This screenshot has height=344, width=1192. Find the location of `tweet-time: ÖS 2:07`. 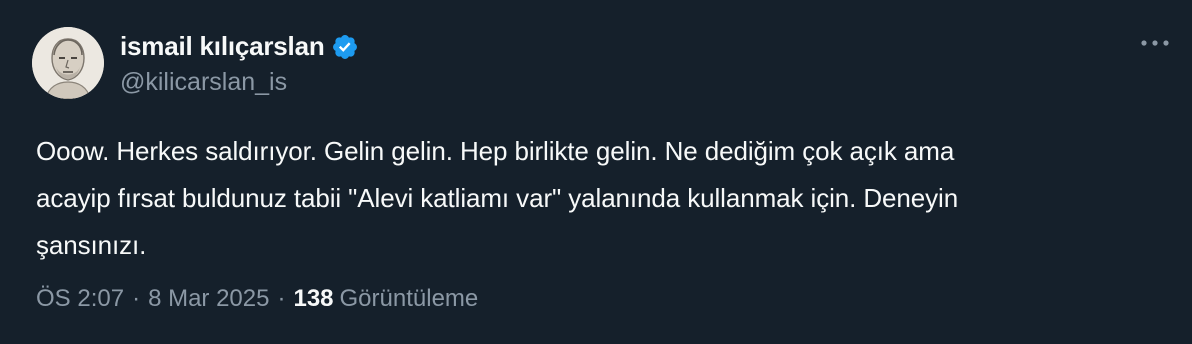

tweet-time: ÖS 2:07 is located at coordinates (80, 299).